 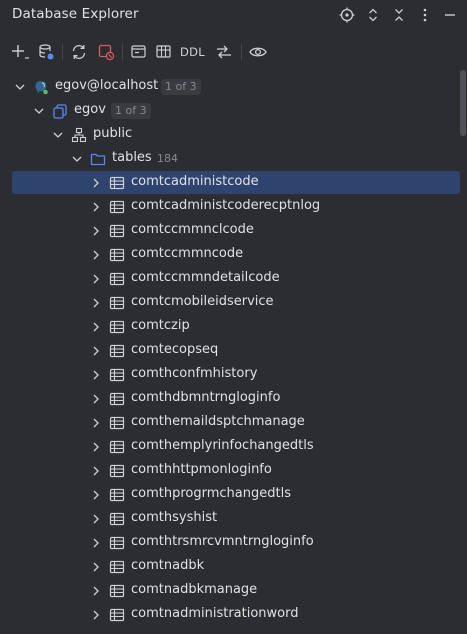 I want to click on table-row: comthprogrmchangedtls, so click(x=230, y=495).